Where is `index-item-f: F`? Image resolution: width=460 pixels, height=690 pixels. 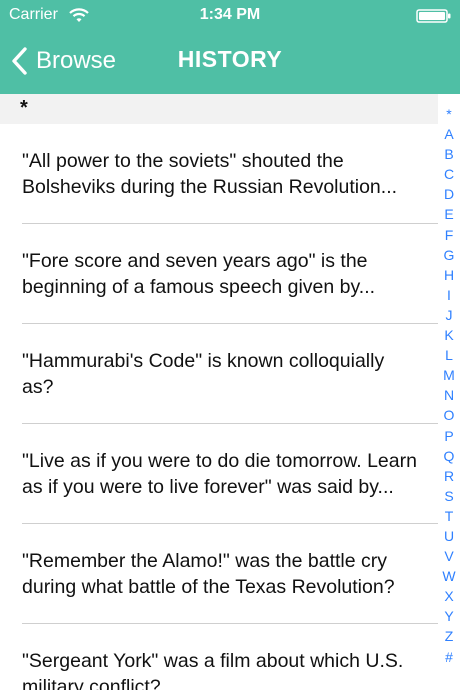
index-item-f: F is located at coordinates (449, 235).